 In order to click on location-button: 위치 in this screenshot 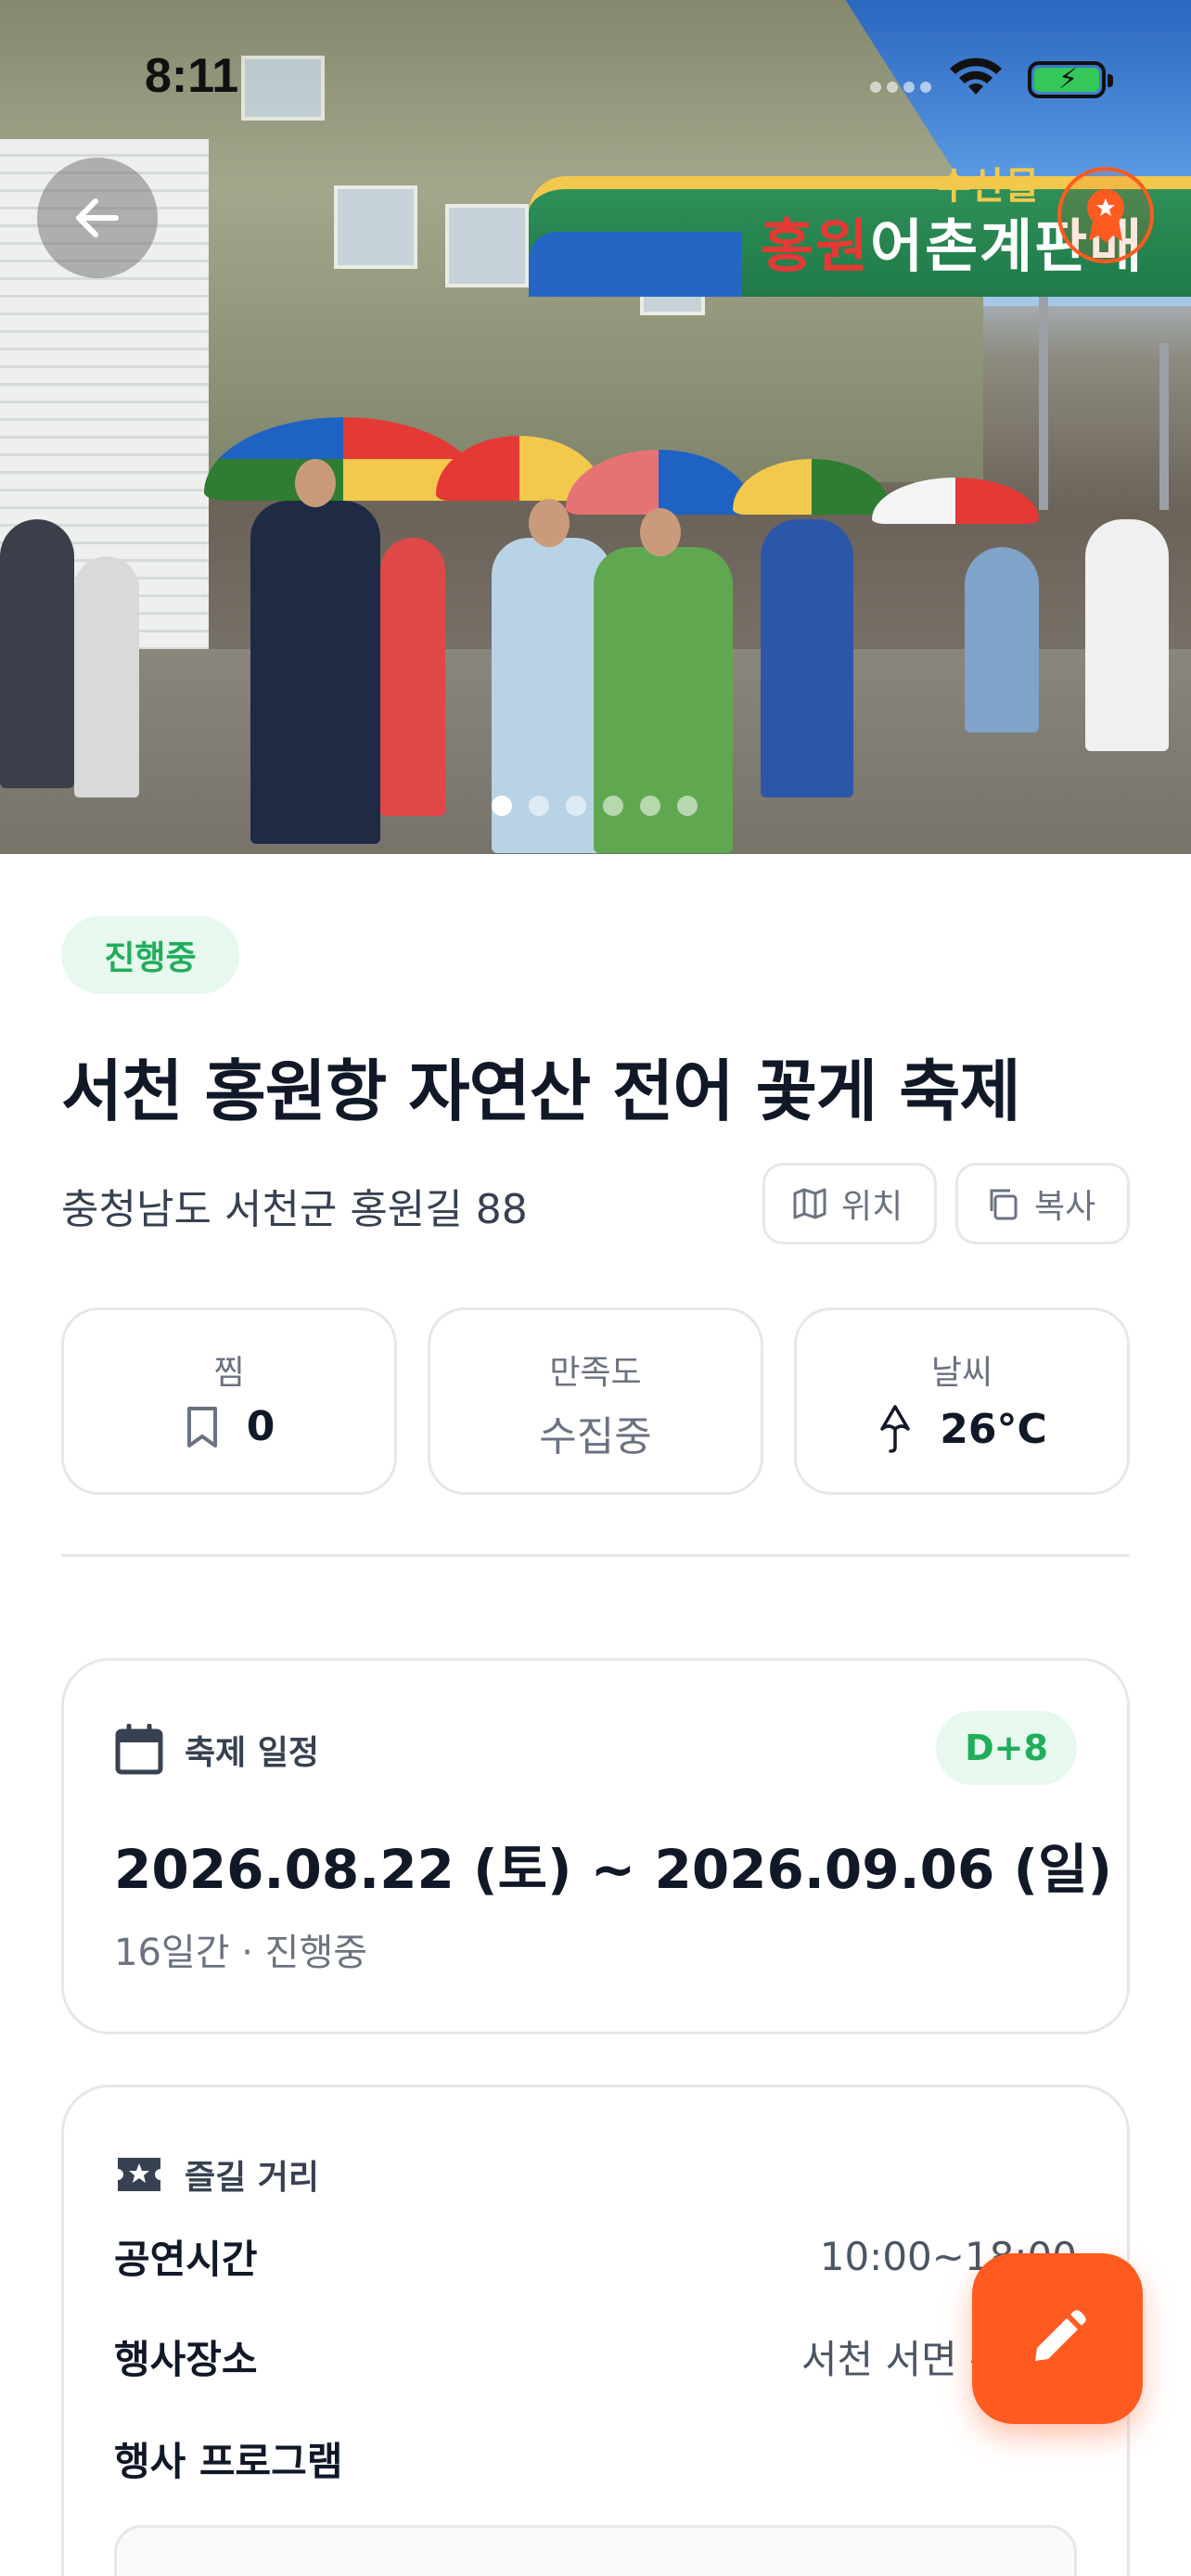, I will do `click(849, 1203)`.